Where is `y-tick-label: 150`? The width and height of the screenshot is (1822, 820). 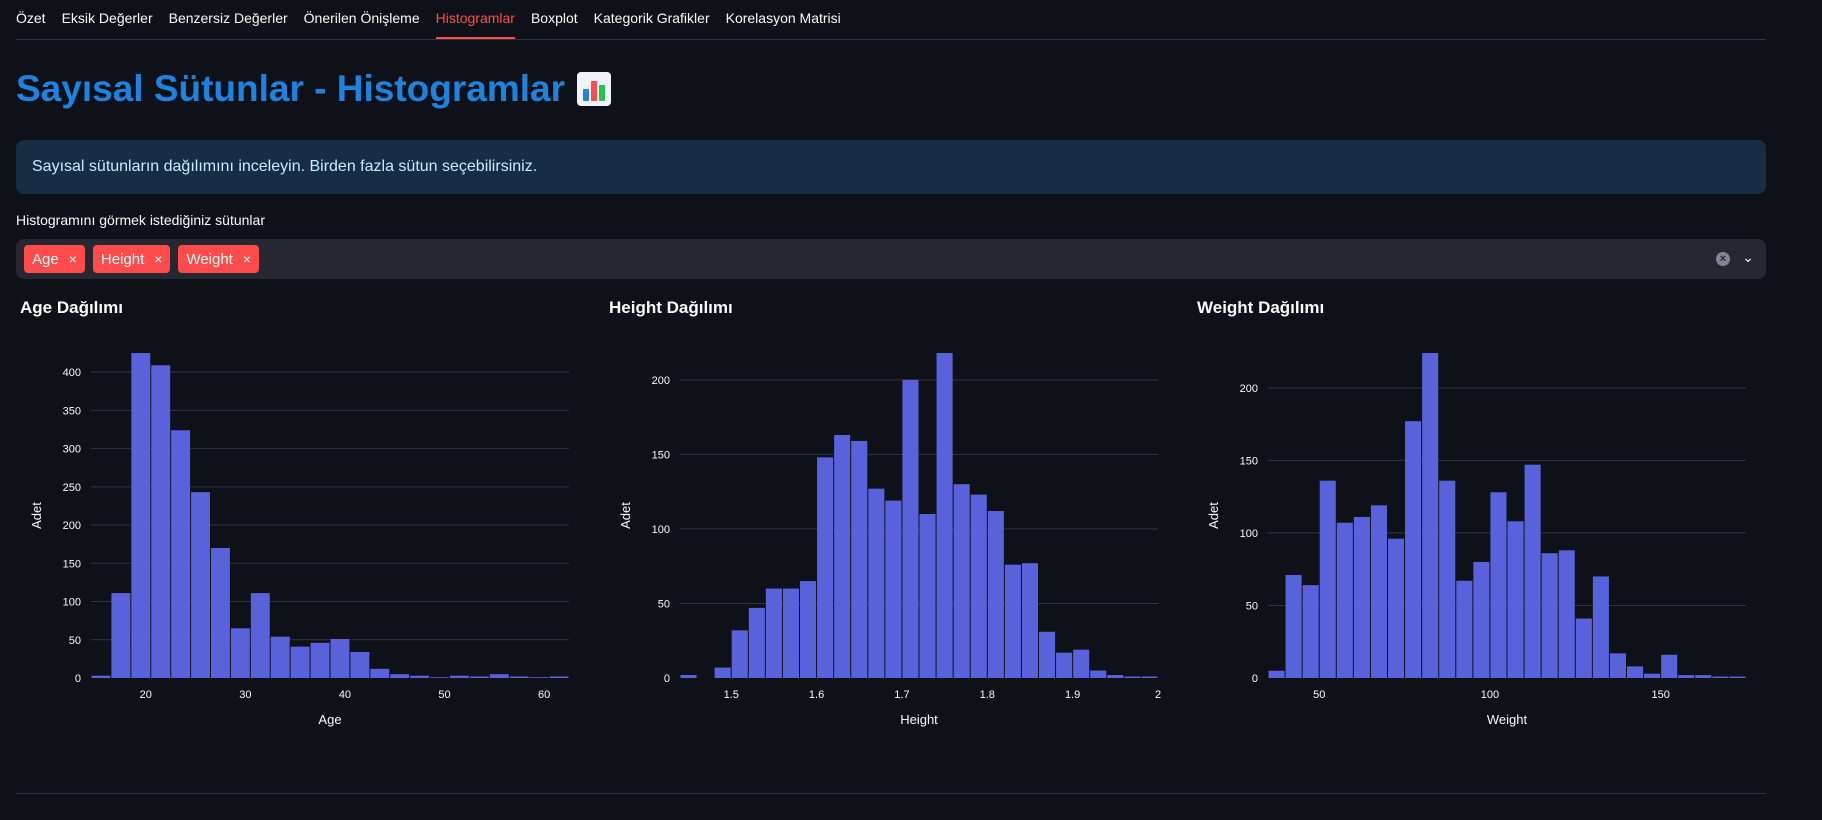 y-tick-label: 150 is located at coordinates (1249, 461).